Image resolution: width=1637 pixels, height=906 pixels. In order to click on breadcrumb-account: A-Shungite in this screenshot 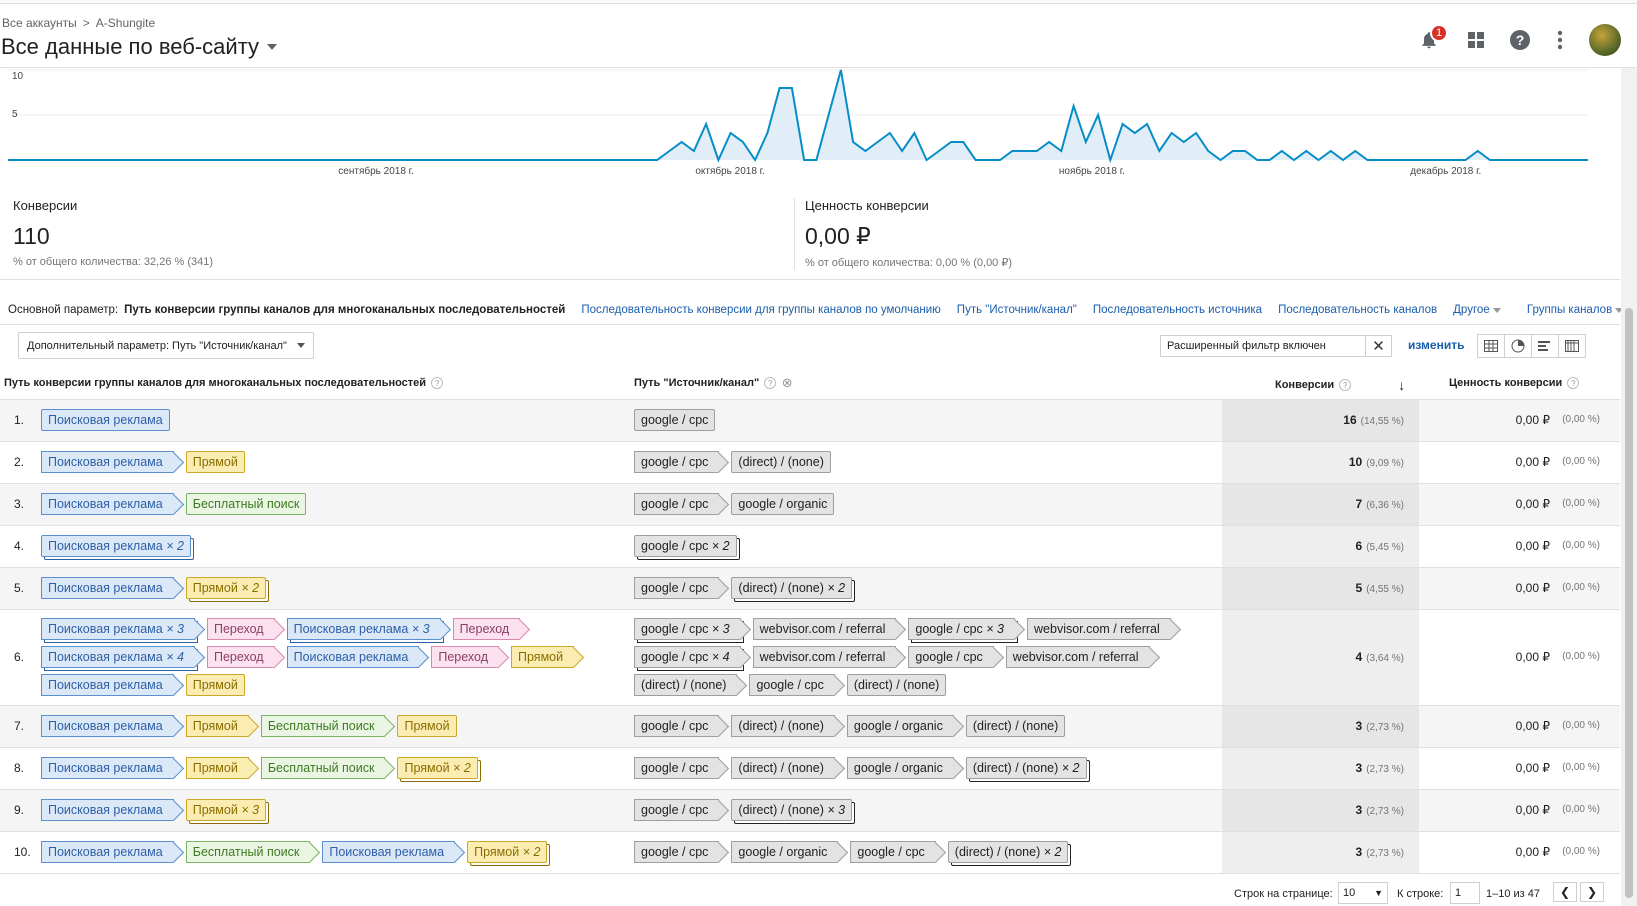, I will do `click(125, 23)`.